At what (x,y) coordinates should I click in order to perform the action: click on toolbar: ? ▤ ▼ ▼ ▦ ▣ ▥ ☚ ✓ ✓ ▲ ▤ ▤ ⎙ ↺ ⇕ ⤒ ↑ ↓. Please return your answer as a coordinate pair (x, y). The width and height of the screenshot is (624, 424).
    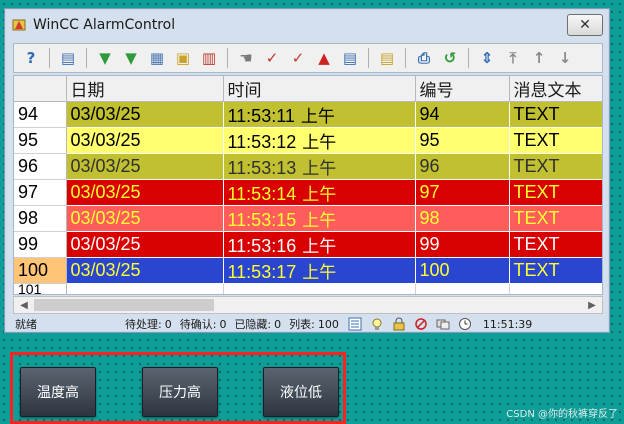
    Looking at the image, I should click on (308, 58).